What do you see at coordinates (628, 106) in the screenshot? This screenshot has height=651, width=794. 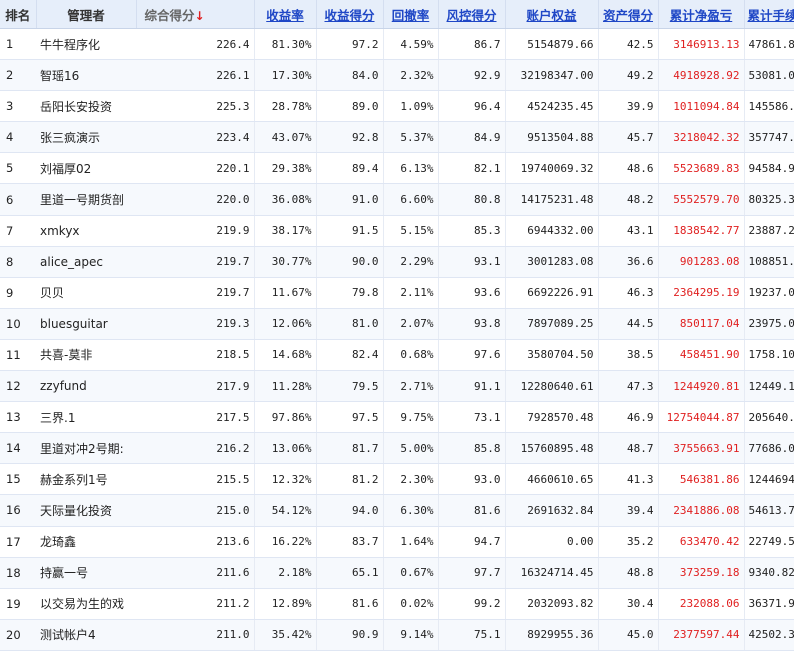 I see `asset-score-cell: 39.9` at bounding box center [628, 106].